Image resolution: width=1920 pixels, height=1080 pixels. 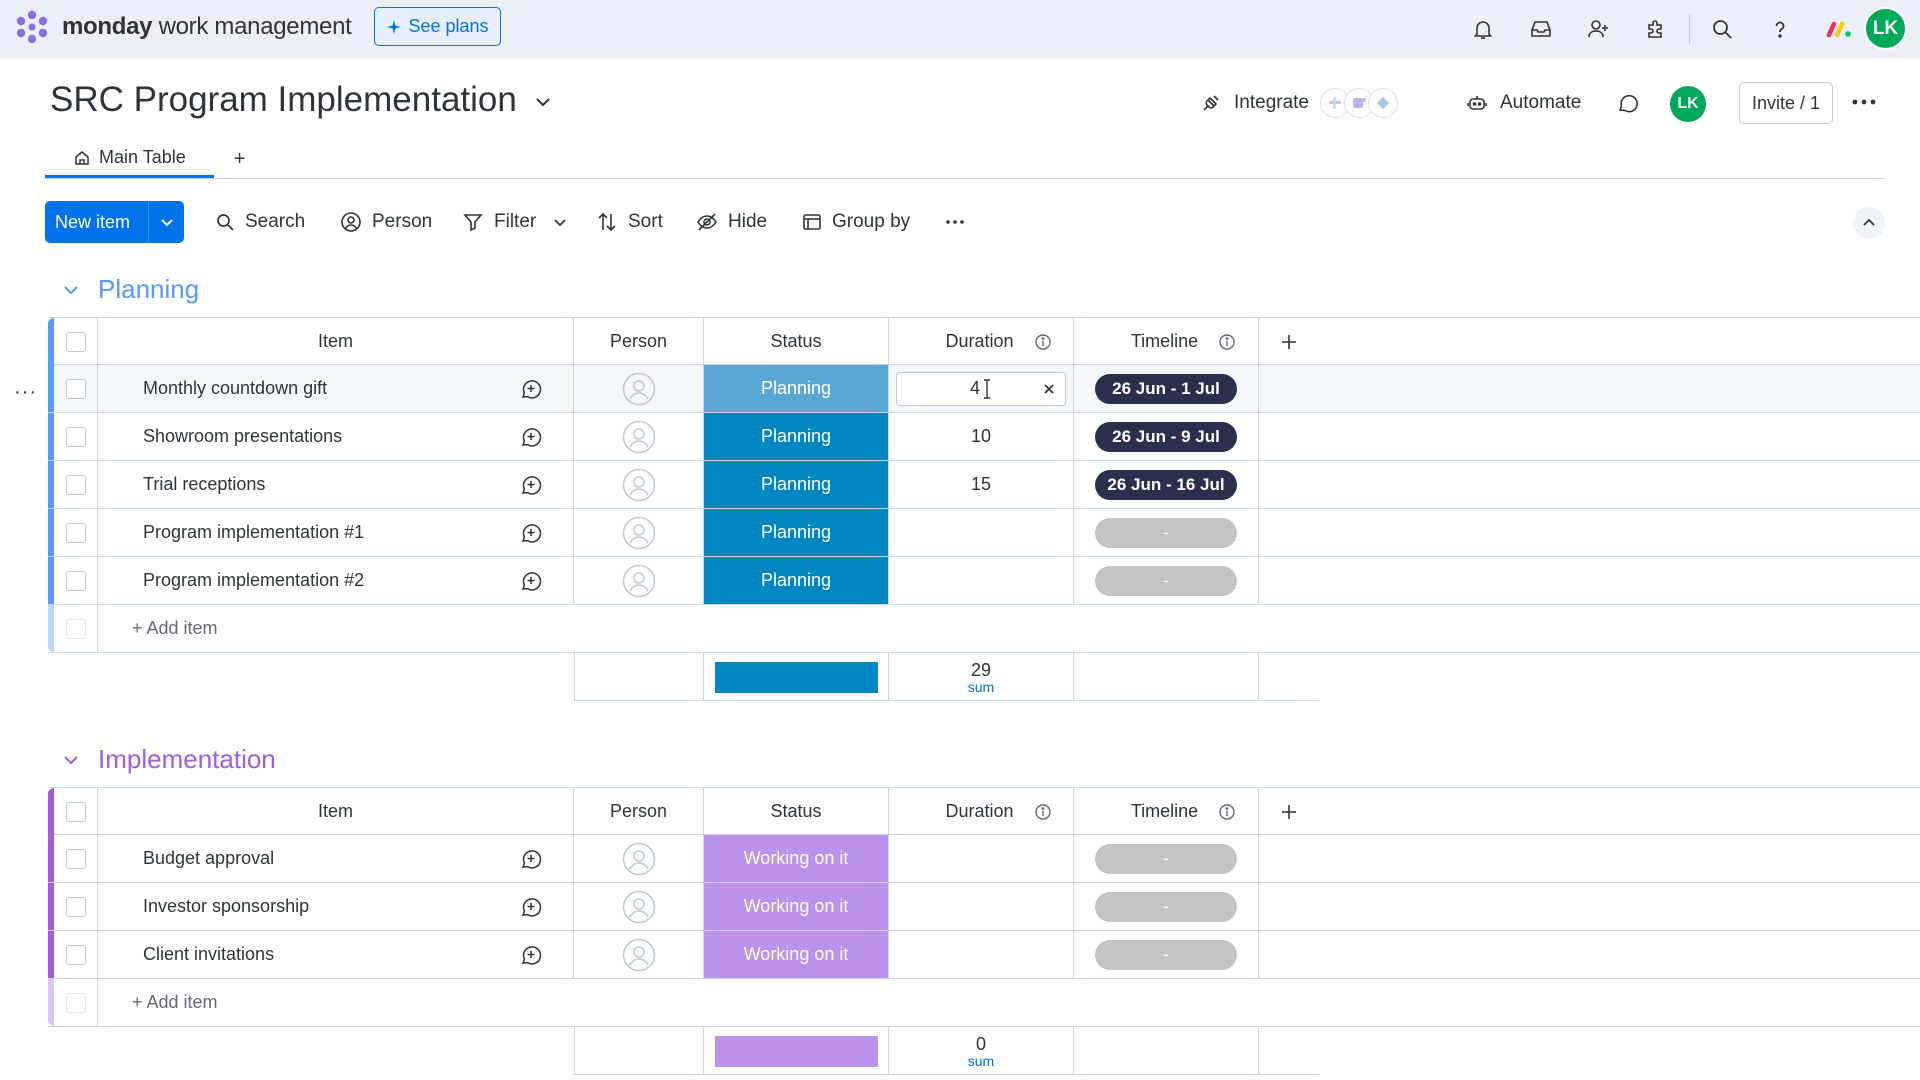 What do you see at coordinates (984, 581) in the screenshot?
I see `table-row: Program implementation #2 Planning -` at bounding box center [984, 581].